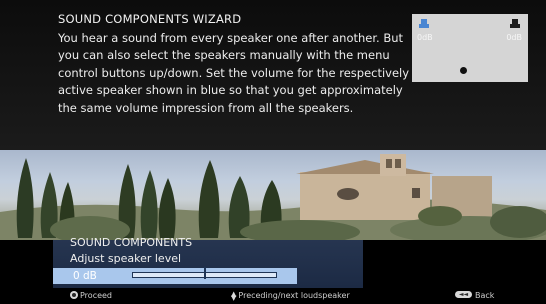 This screenshot has width=546, height=304. What do you see at coordinates (74, 294) in the screenshot?
I see `ok-button-icon` at bounding box center [74, 294].